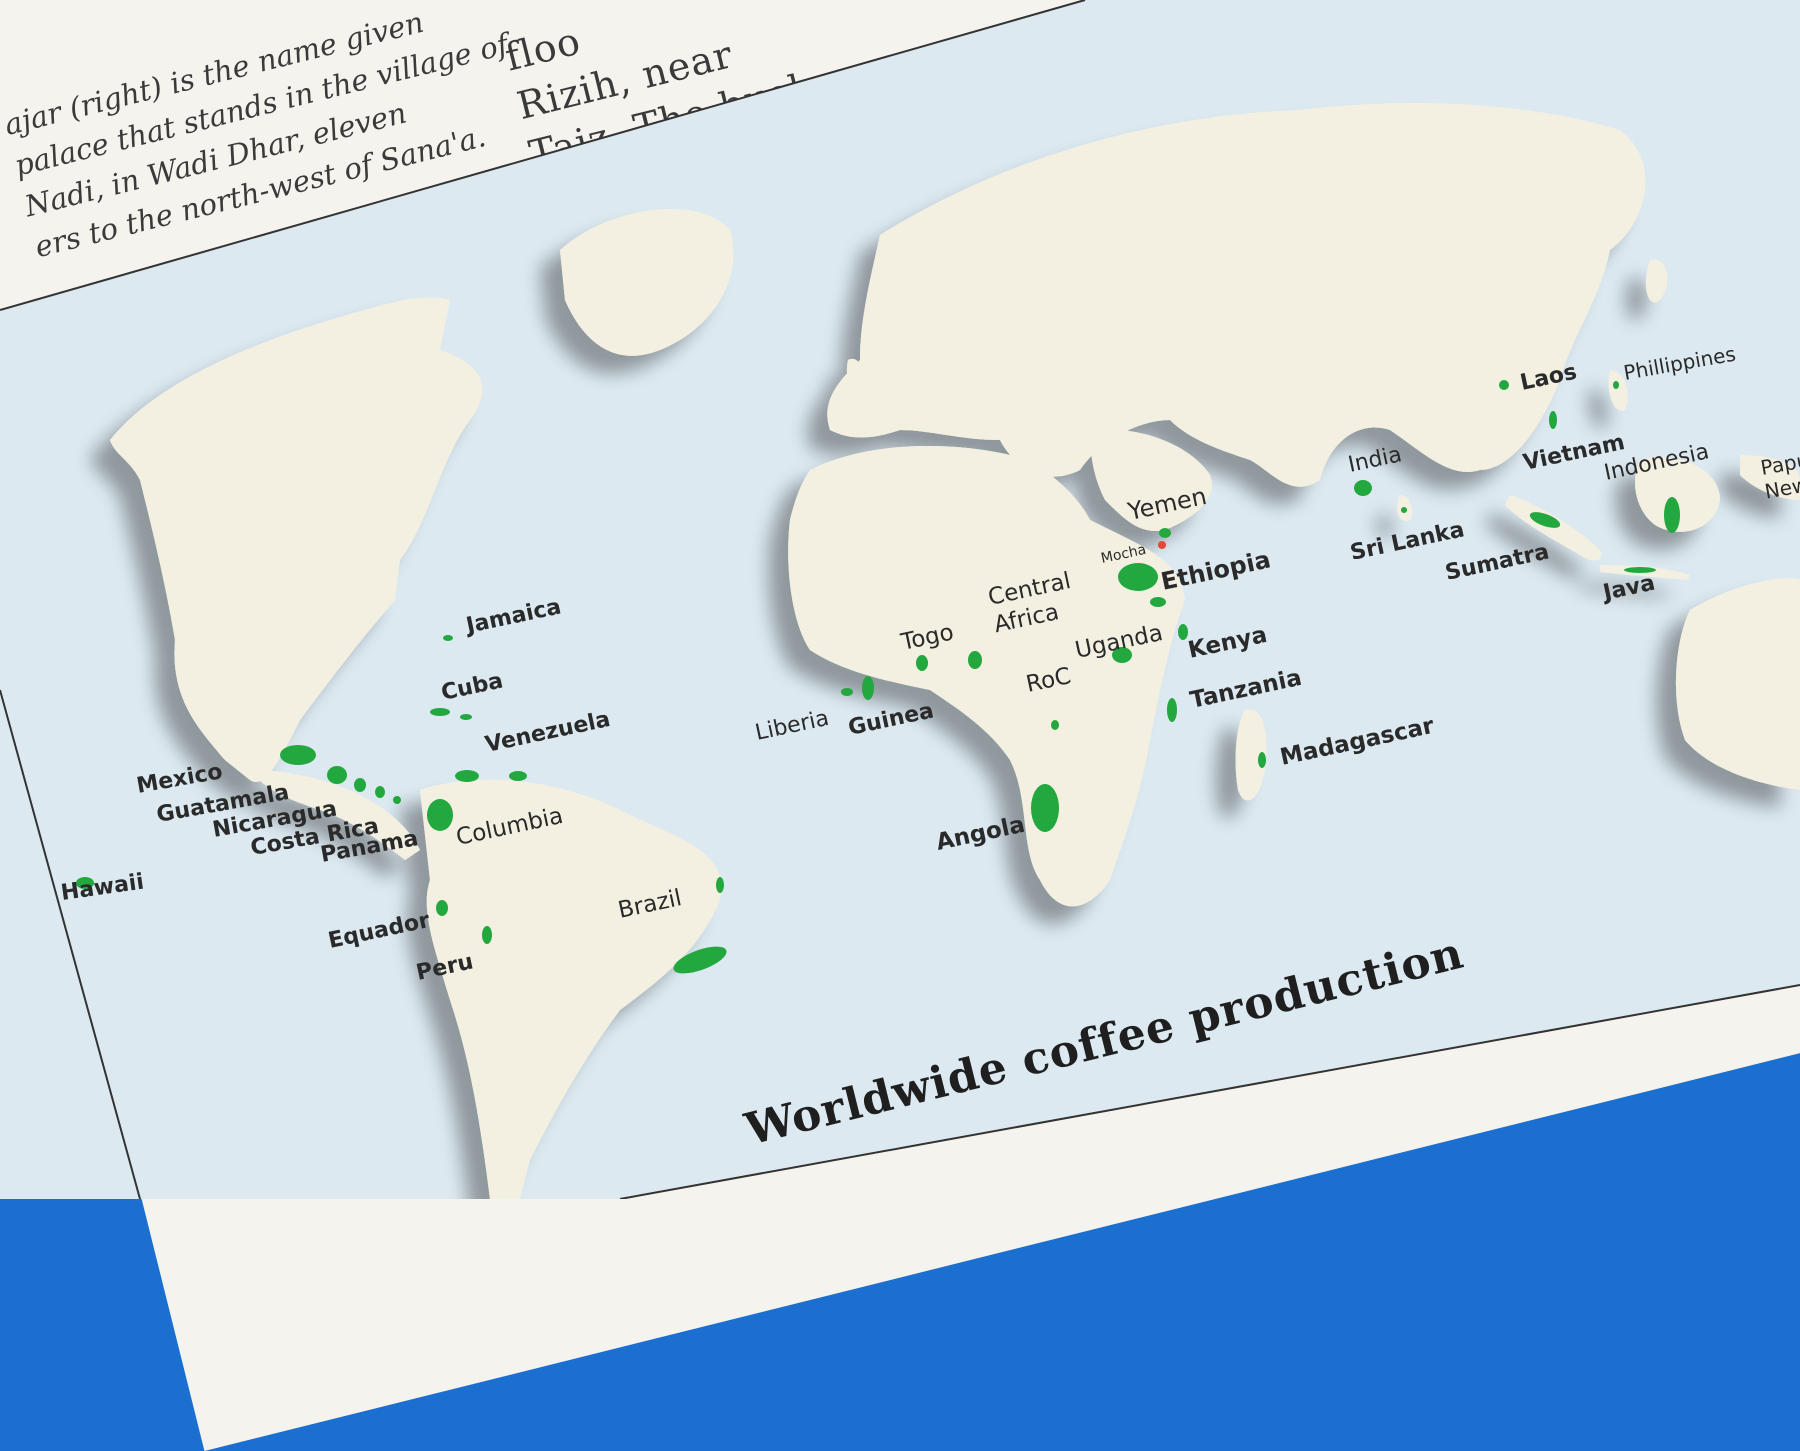 This screenshot has width=1800, height=1451. Describe the element at coordinates (440, 712) in the screenshot. I see `cuba-zone` at that location.